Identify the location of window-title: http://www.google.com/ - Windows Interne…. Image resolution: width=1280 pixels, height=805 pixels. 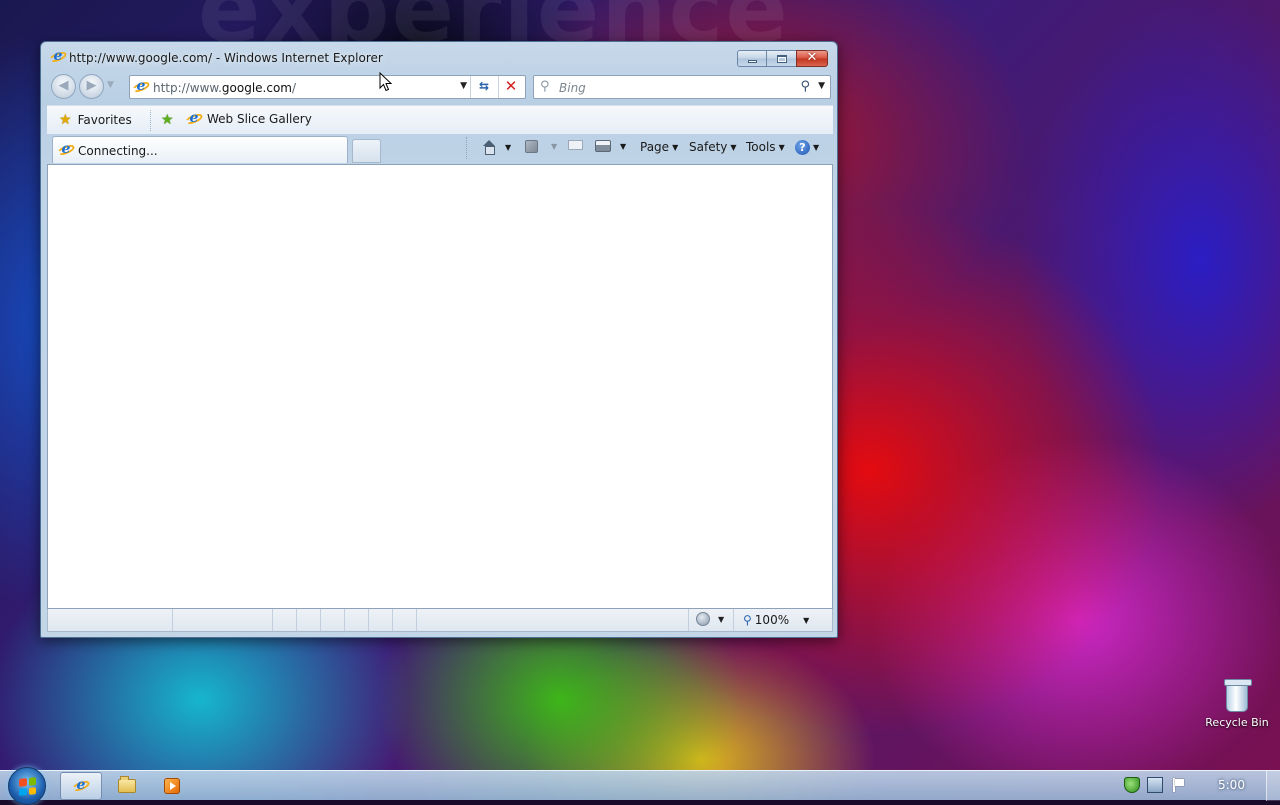
(226, 58).